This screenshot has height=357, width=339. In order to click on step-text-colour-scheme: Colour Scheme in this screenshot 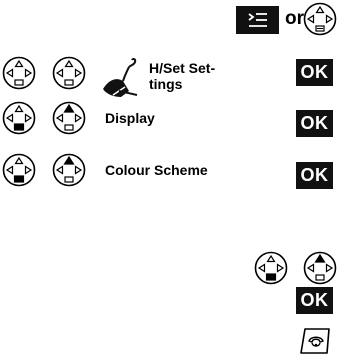, I will do `click(156, 170)`.